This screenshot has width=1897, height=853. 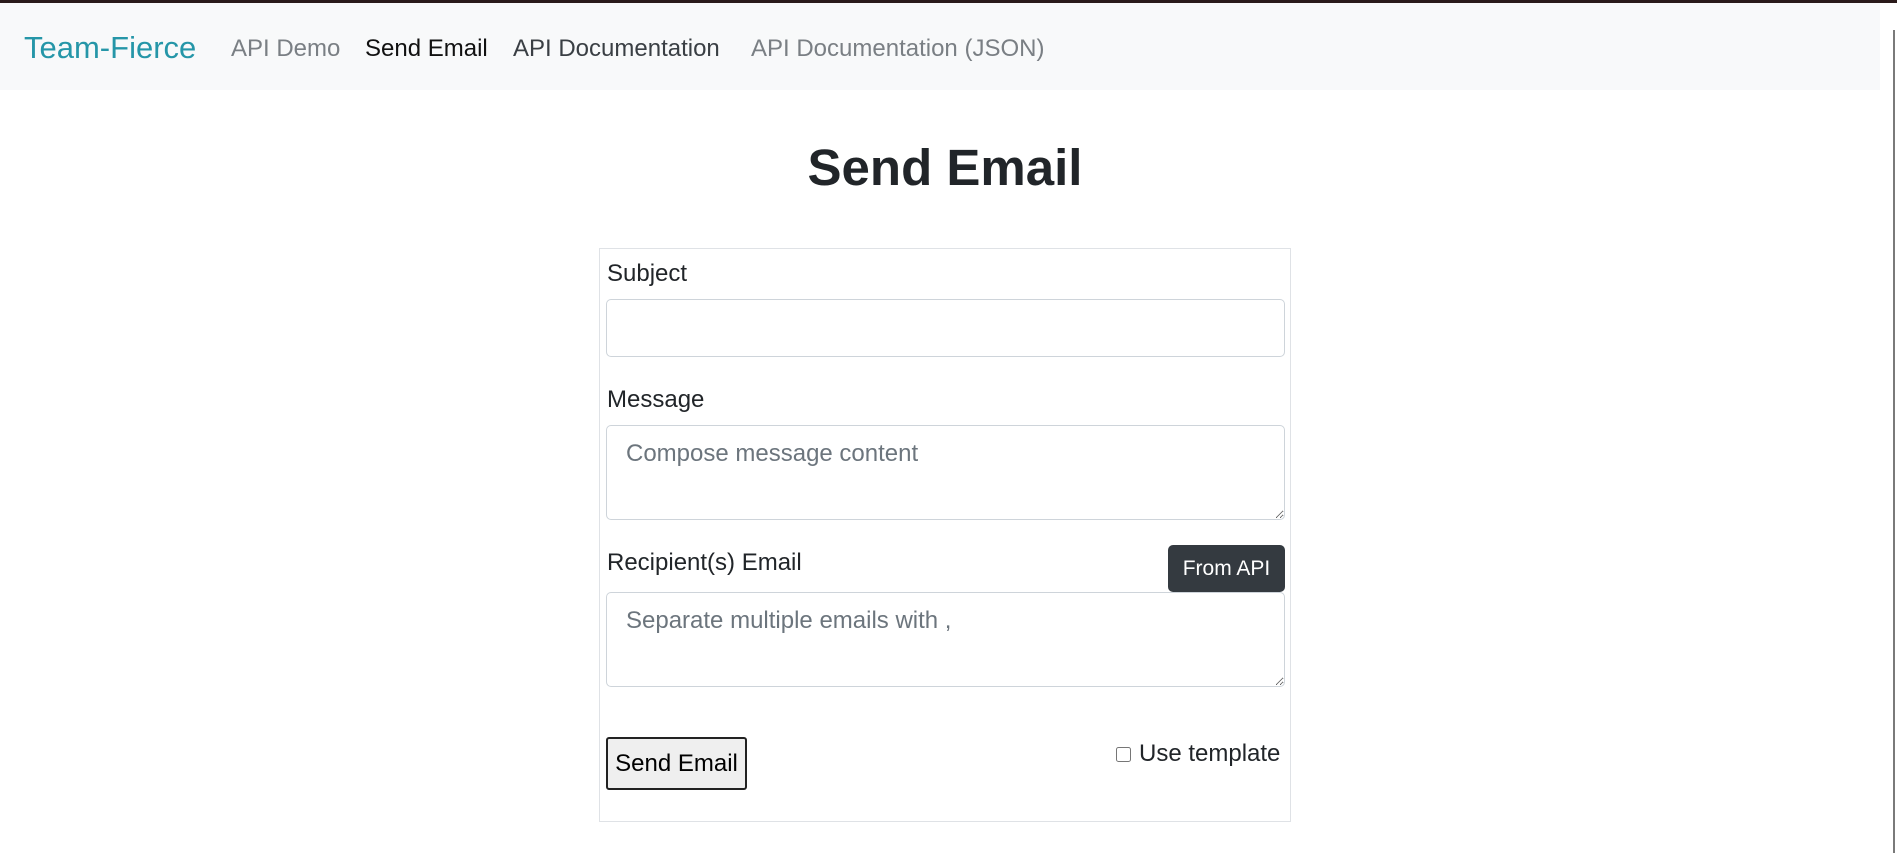 I want to click on nav-link-api-demo: API Demo, so click(x=285, y=49).